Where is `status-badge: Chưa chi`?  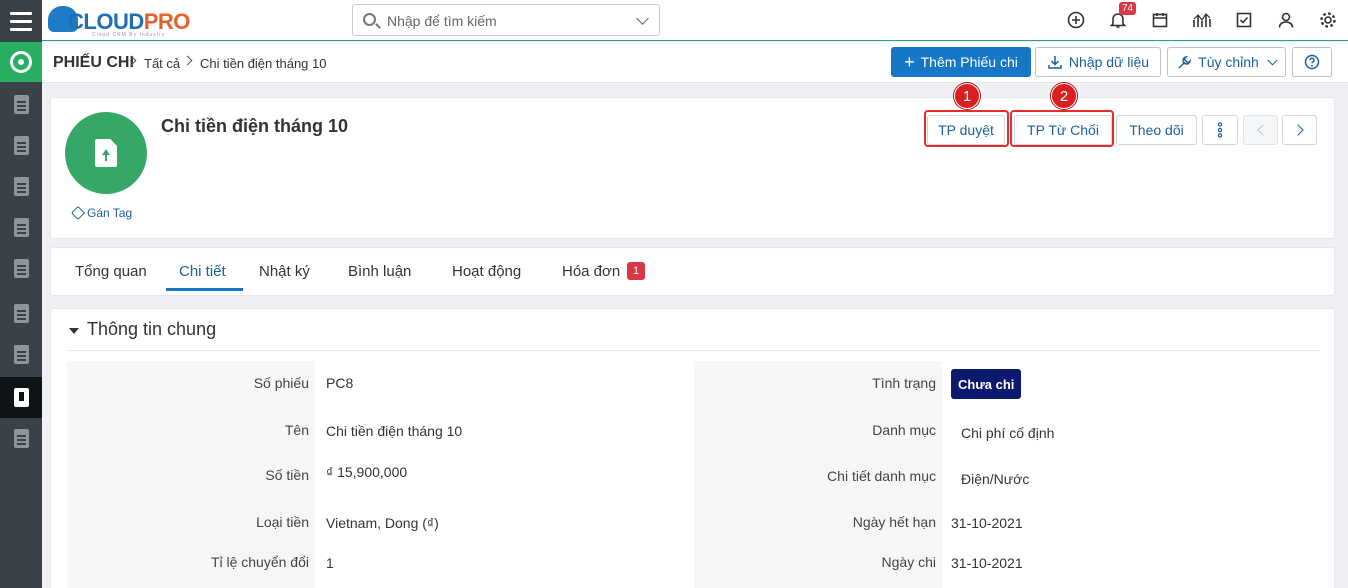 status-badge: Chưa chi is located at coordinates (986, 384).